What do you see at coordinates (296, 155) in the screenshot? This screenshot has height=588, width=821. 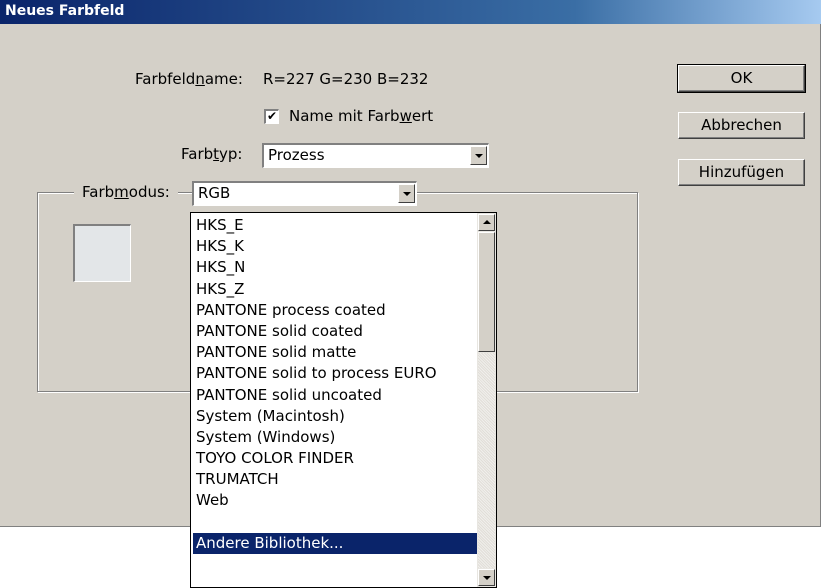 I see `color-type-value: Prozess` at bounding box center [296, 155].